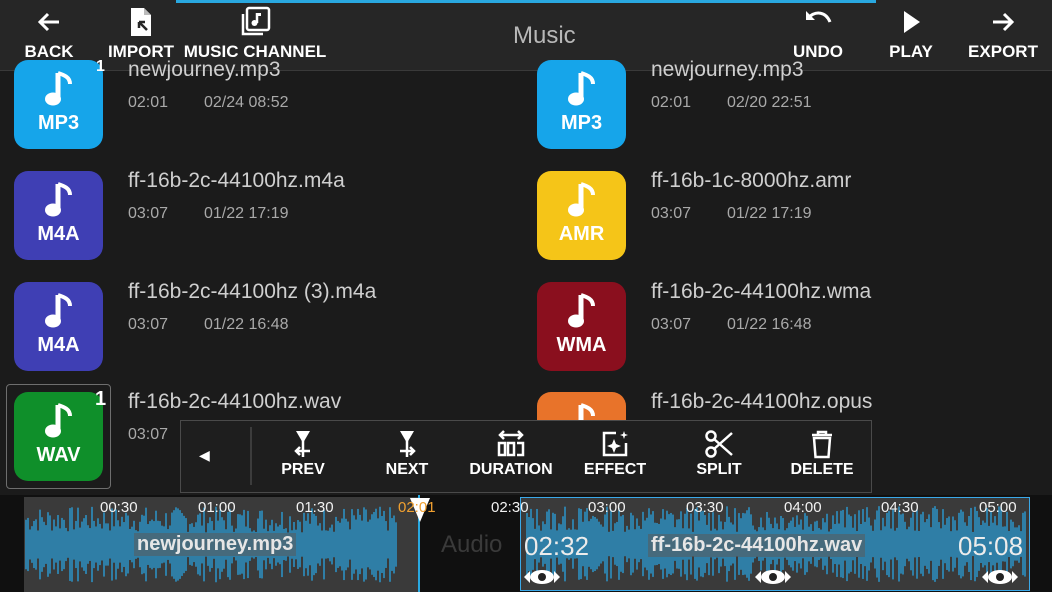 The height and width of the screenshot is (592, 1052). What do you see at coordinates (822, 444) in the screenshot?
I see `trash-icon` at bounding box center [822, 444].